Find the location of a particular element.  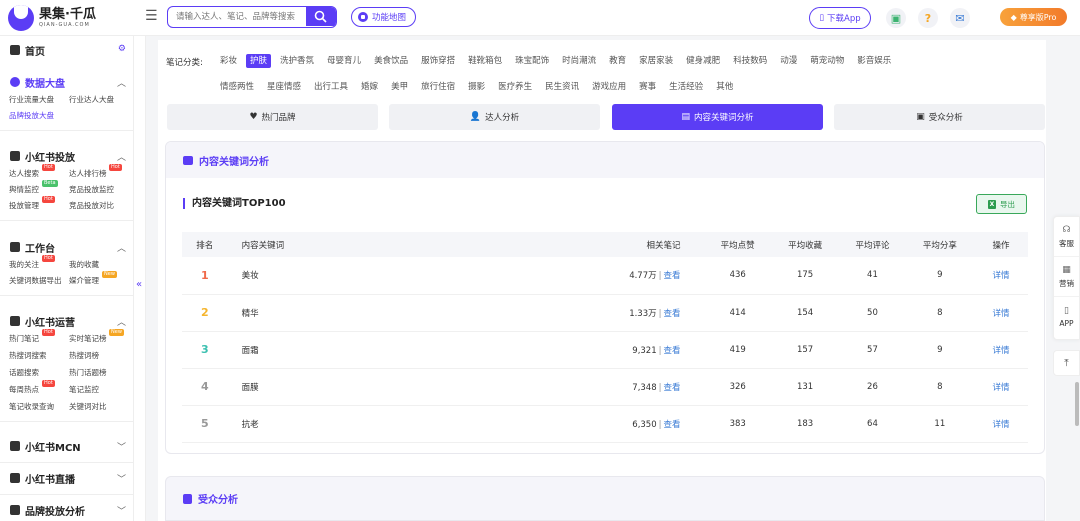

category-item: 旅行住宿 is located at coordinates (438, 87).